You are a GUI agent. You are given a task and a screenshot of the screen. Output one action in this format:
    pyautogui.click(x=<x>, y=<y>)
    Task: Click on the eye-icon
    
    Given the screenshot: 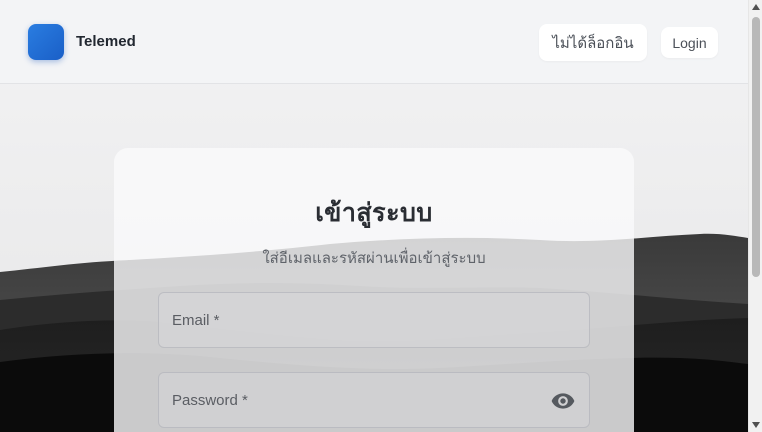 What is the action you would take?
    pyautogui.click(x=563, y=401)
    